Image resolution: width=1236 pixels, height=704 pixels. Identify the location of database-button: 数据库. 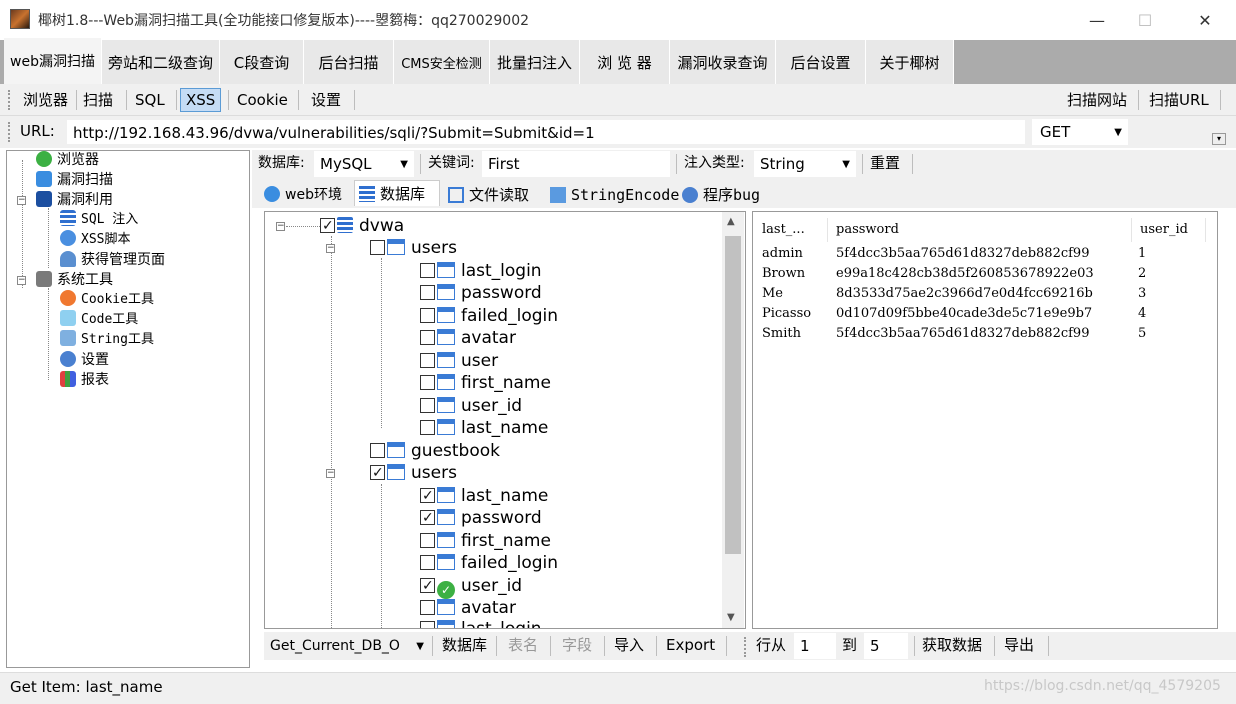
(464, 645).